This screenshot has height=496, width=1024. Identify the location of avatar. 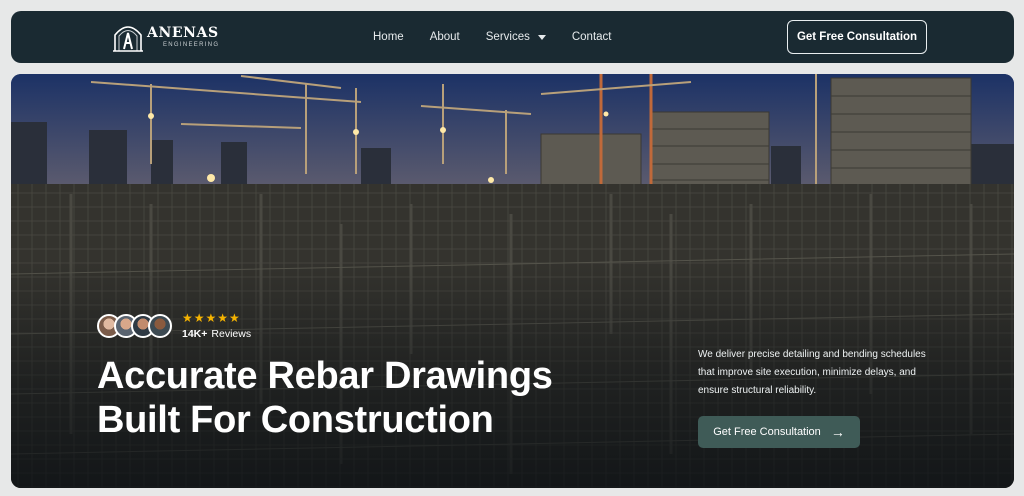
(160, 326).